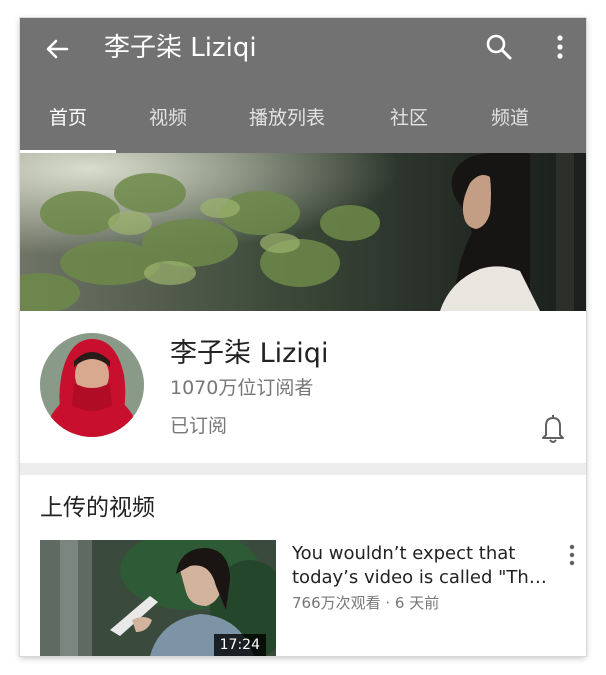  I want to click on tab-videos: 视频, so click(168, 124).